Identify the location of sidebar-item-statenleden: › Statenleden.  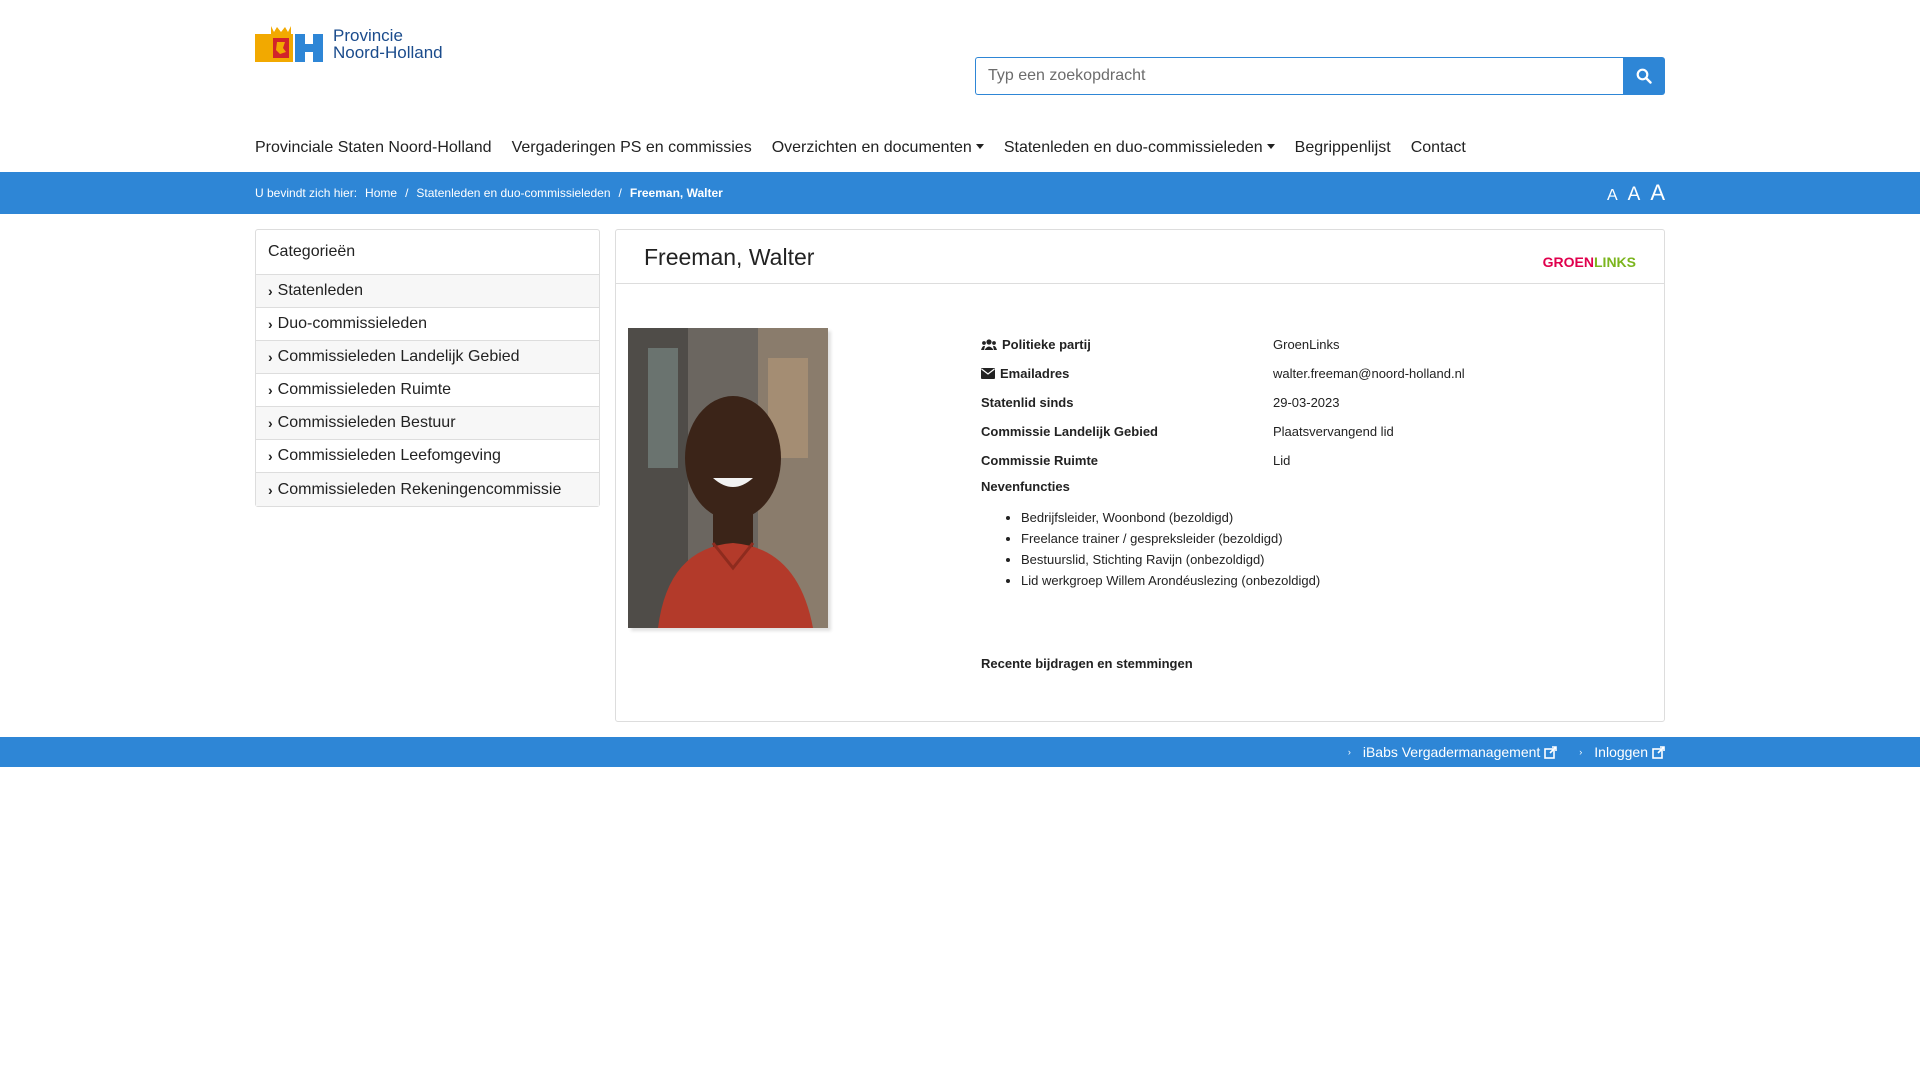
(427, 291).